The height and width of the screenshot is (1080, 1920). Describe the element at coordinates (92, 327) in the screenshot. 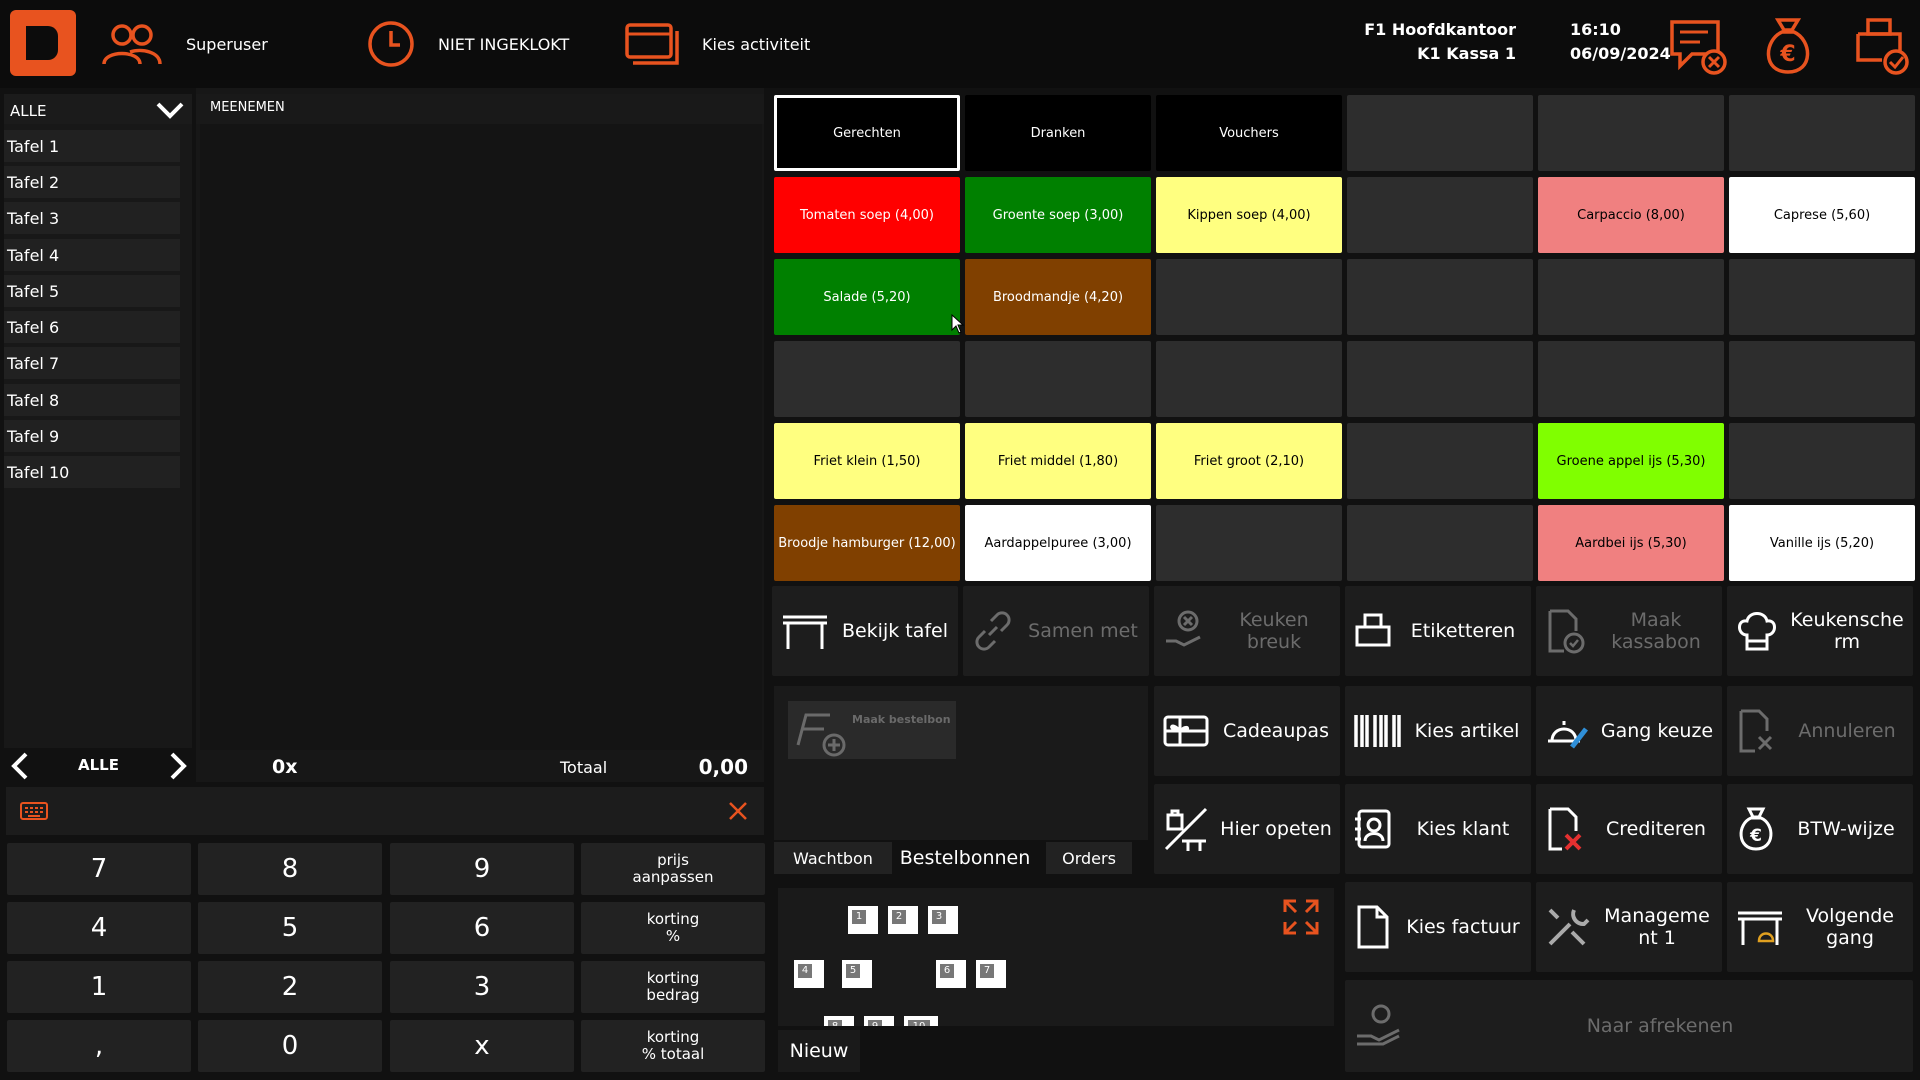

I see `table-item-6: Tafel 6` at that location.